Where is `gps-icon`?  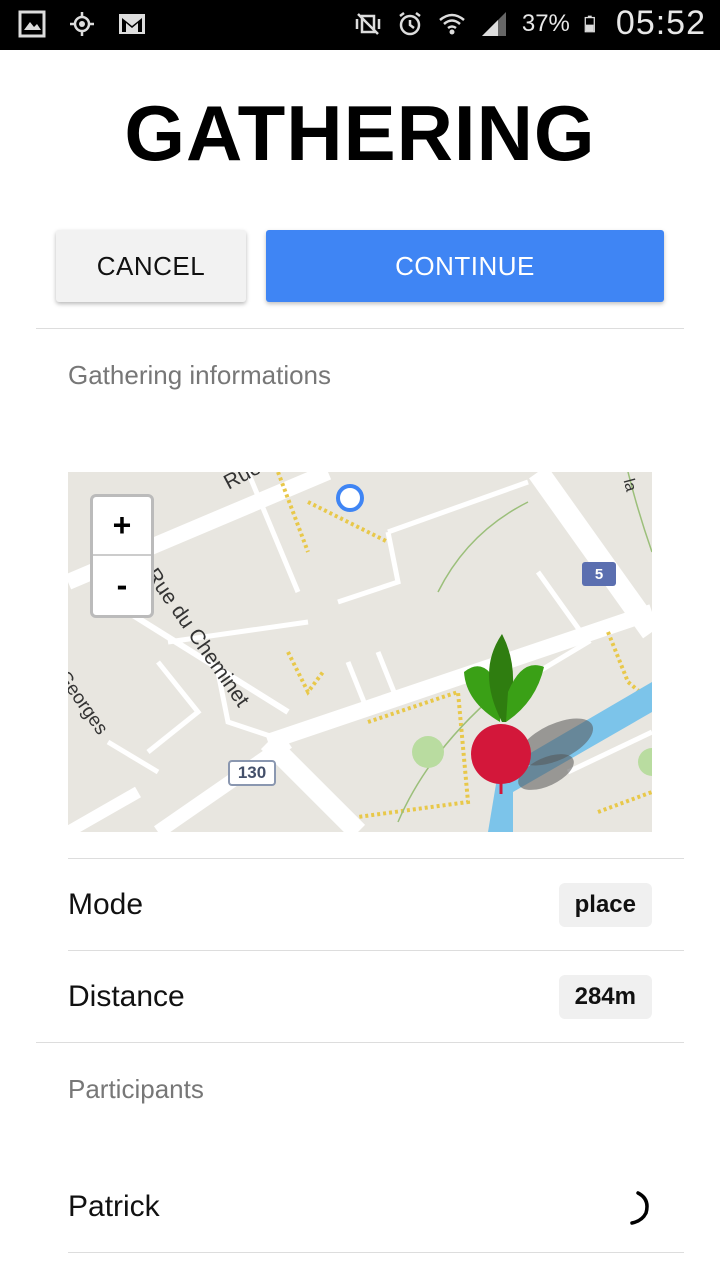
gps-icon is located at coordinates (82, 24).